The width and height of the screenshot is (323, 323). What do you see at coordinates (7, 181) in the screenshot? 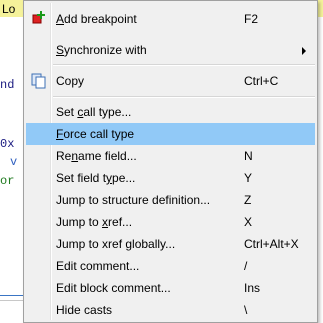
I see `editor-text-fragment: or` at bounding box center [7, 181].